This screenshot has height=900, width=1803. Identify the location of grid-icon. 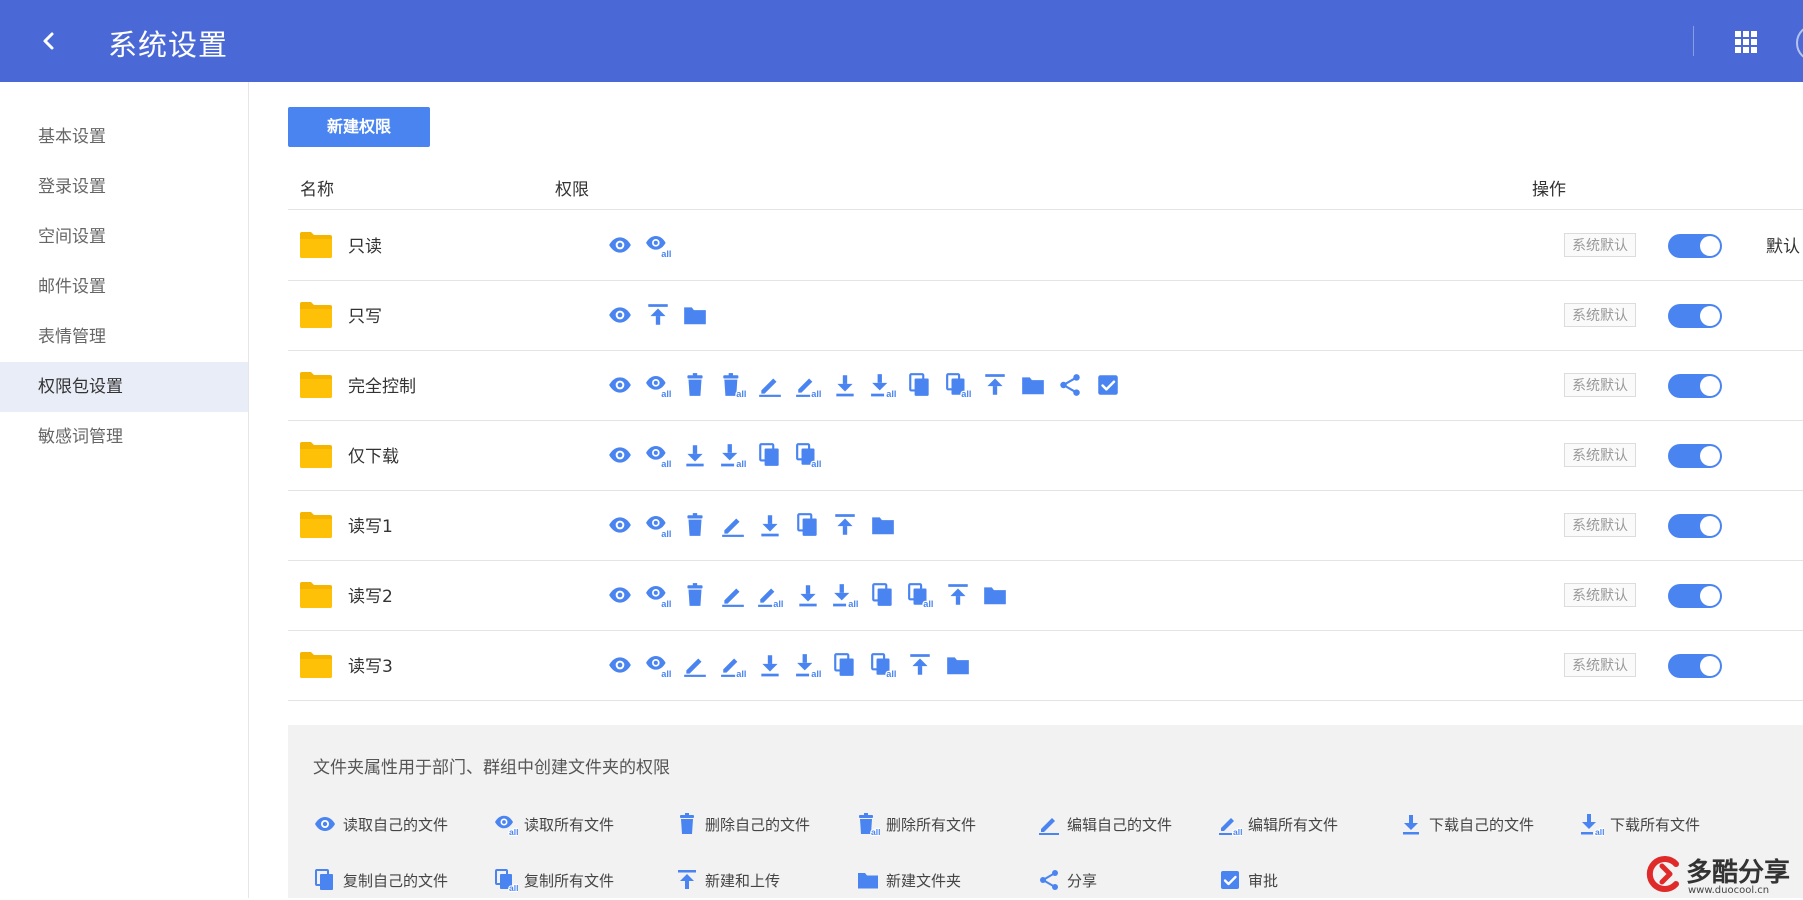
(1746, 42).